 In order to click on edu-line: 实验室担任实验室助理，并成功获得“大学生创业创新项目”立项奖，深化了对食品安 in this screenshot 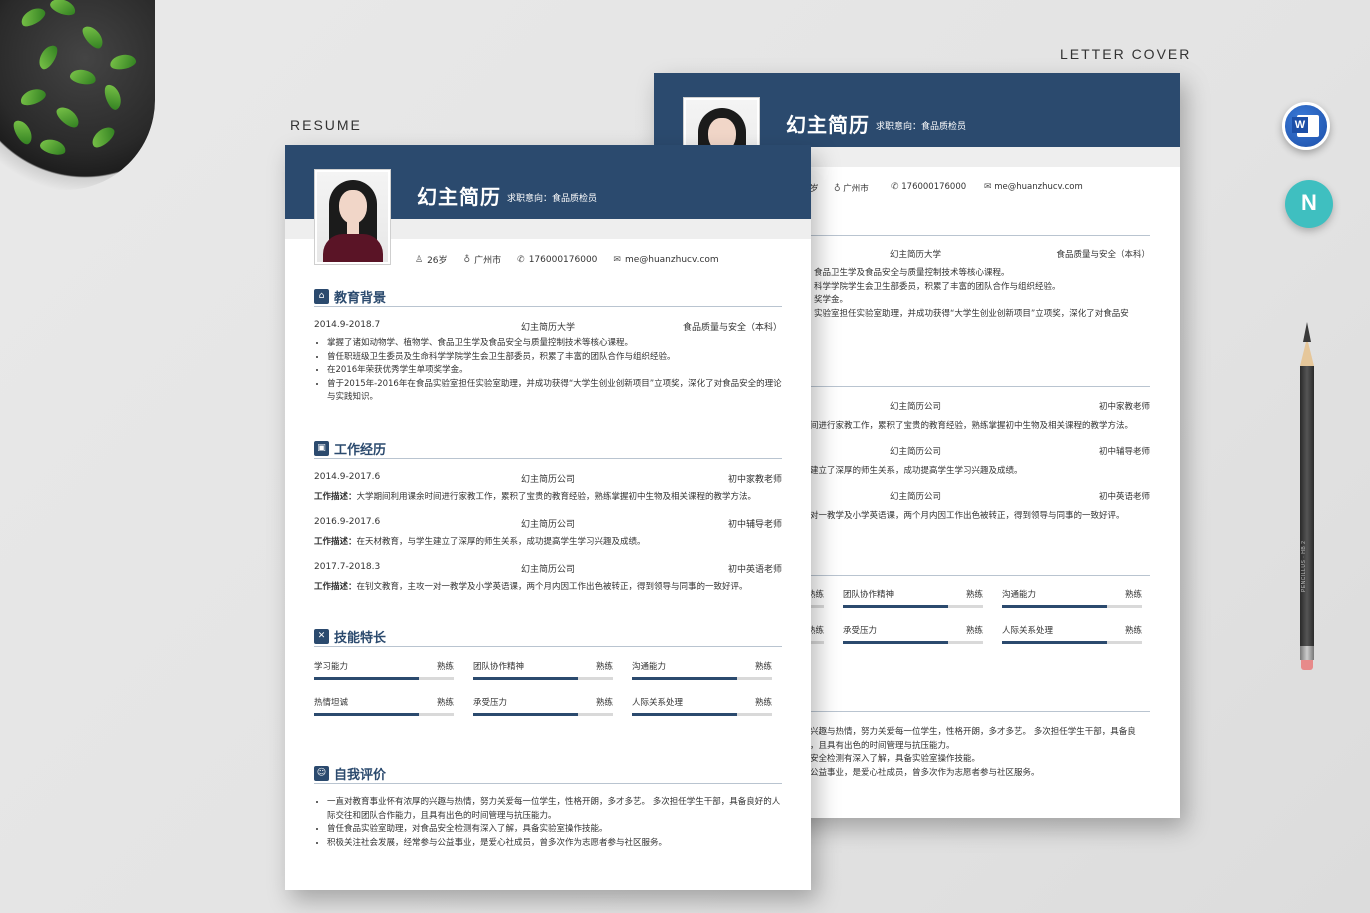, I will do `click(971, 314)`.